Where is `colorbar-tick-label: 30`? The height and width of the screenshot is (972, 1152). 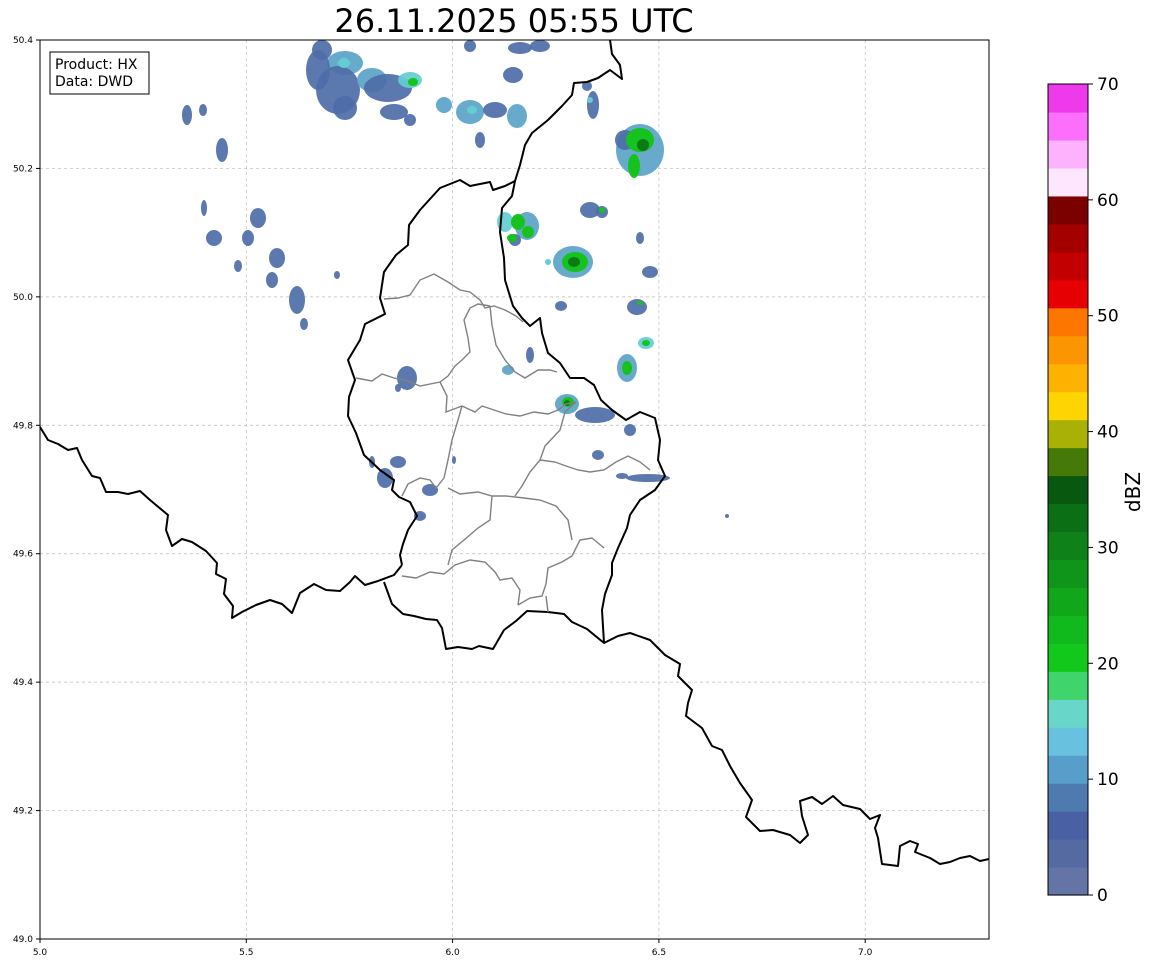 colorbar-tick-label: 30 is located at coordinates (1108, 548).